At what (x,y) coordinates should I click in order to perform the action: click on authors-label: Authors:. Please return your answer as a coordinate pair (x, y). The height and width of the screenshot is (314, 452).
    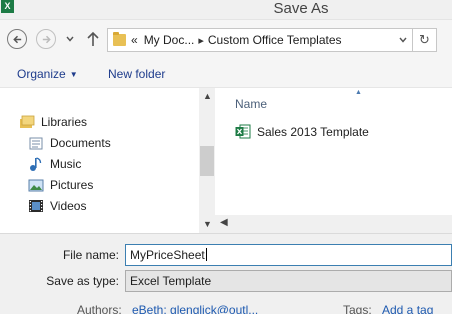
    Looking at the image, I should click on (99, 308).